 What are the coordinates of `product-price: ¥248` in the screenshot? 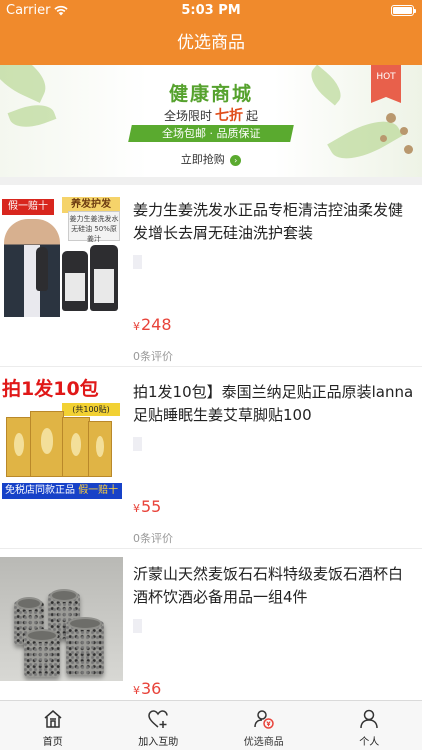 It's located at (152, 324).